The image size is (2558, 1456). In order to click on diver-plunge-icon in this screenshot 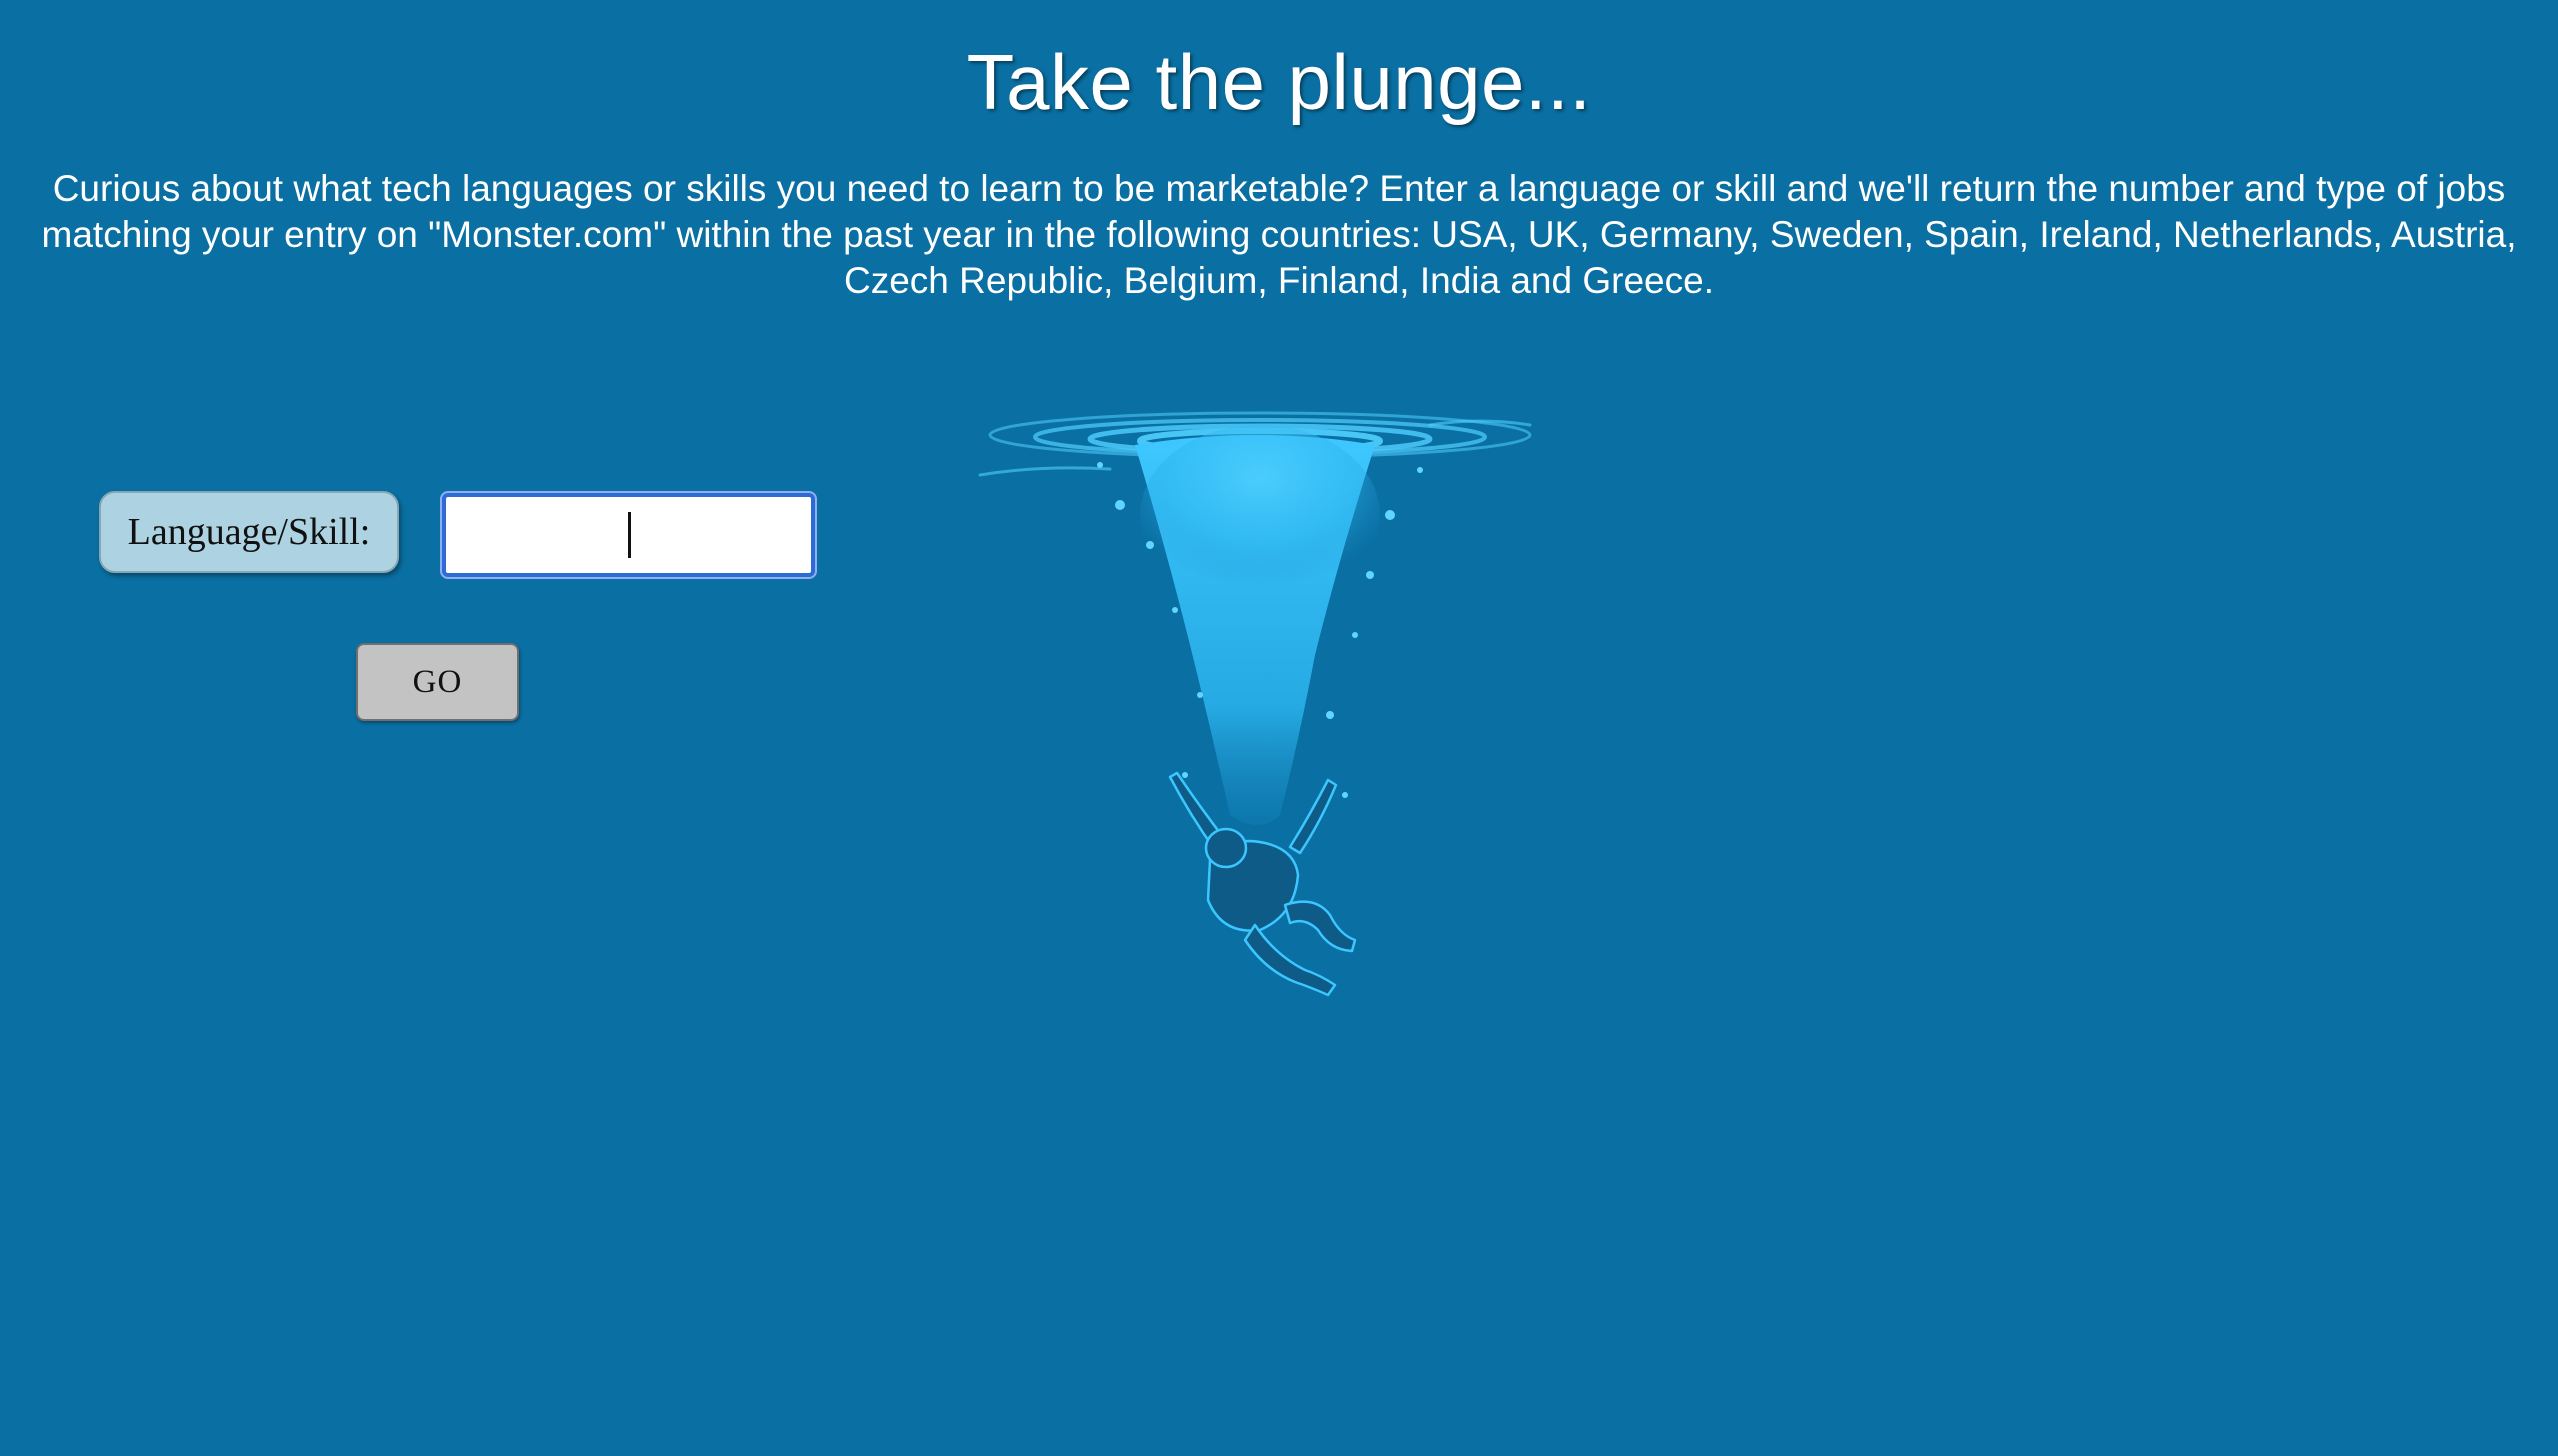, I will do `click(1255, 704)`.